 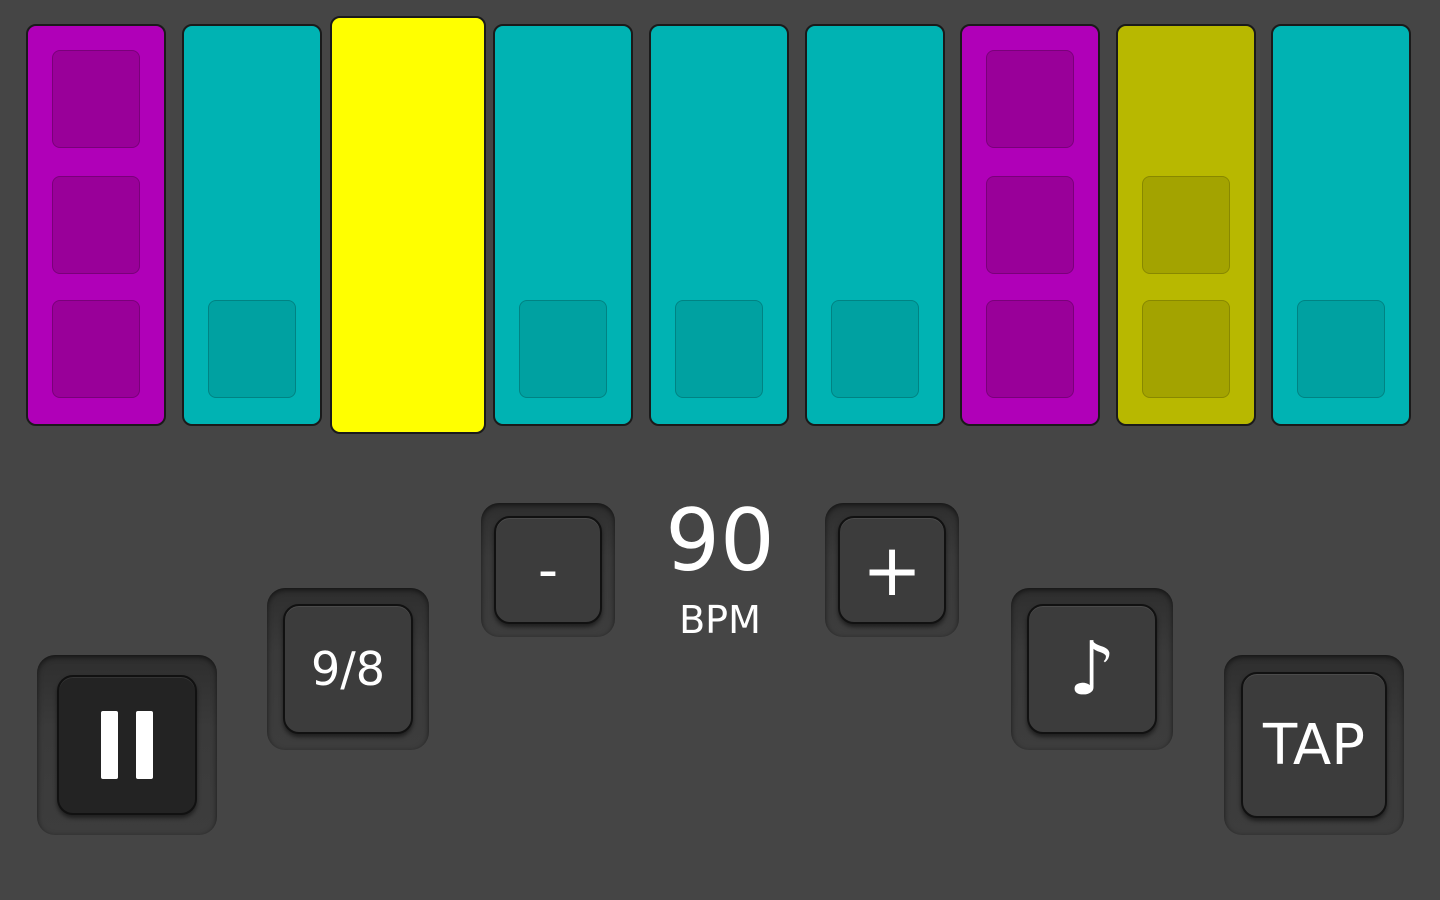 I want to click on time-signature-button: 9/8, so click(x=348, y=669).